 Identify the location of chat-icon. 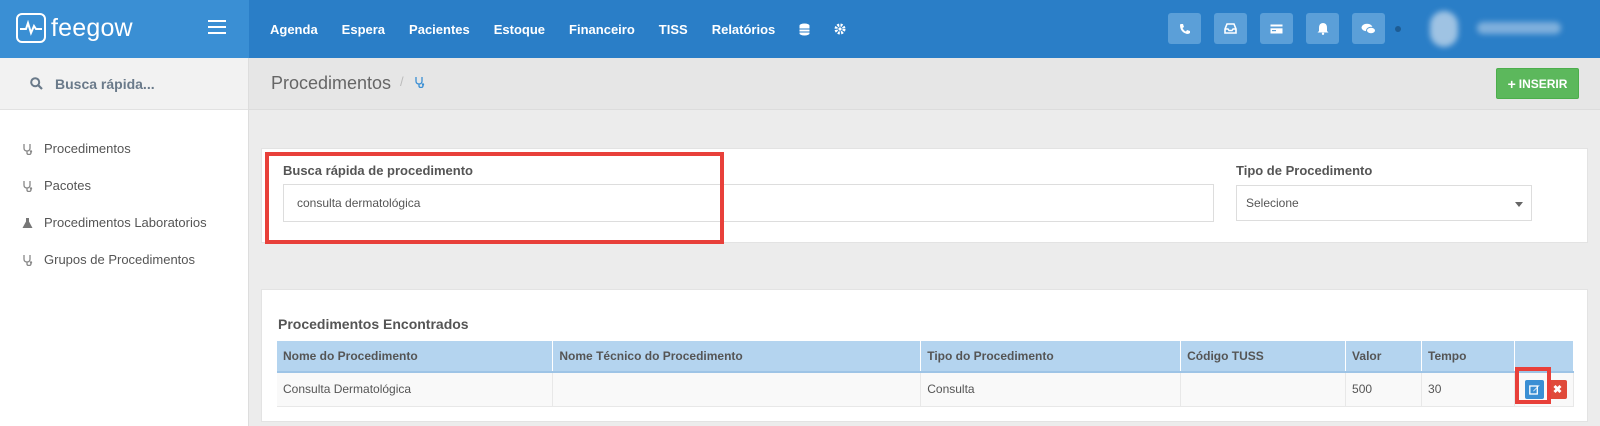
(1368, 28).